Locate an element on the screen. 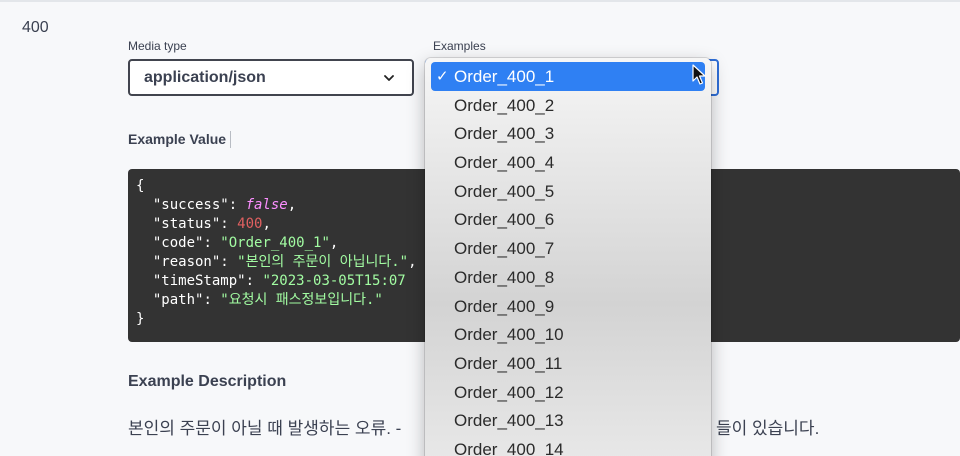  media-type-select: application/json is located at coordinates (271, 77).